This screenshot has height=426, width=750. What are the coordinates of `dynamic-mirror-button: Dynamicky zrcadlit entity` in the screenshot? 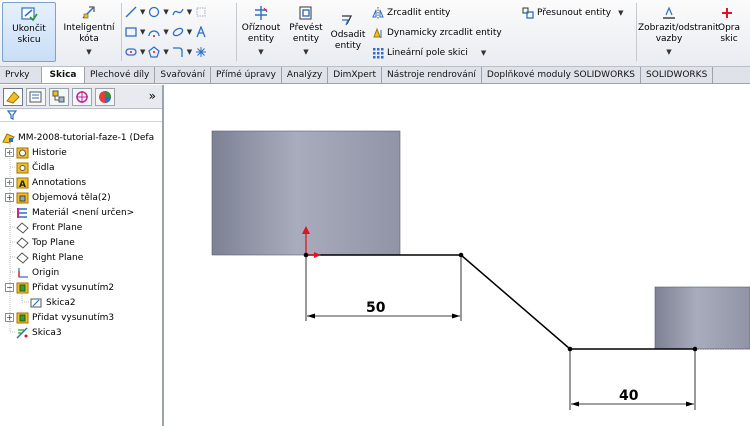 It's located at (437, 33).